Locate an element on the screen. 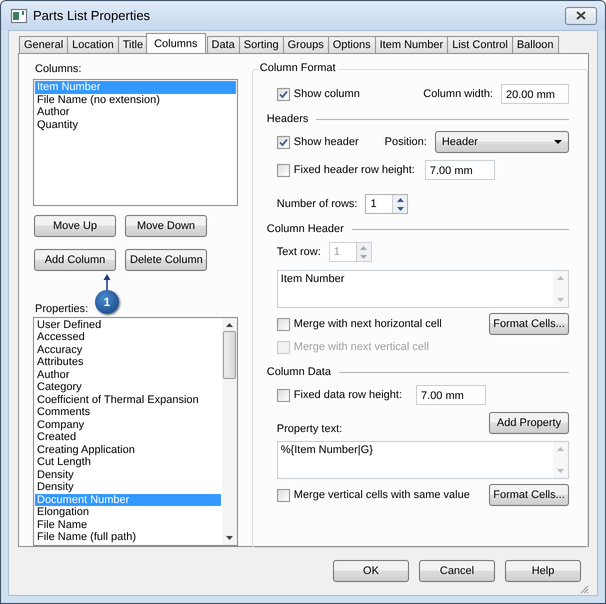 This screenshot has height=604, width=606. add-property-button: Add Property is located at coordinates (529, 423).